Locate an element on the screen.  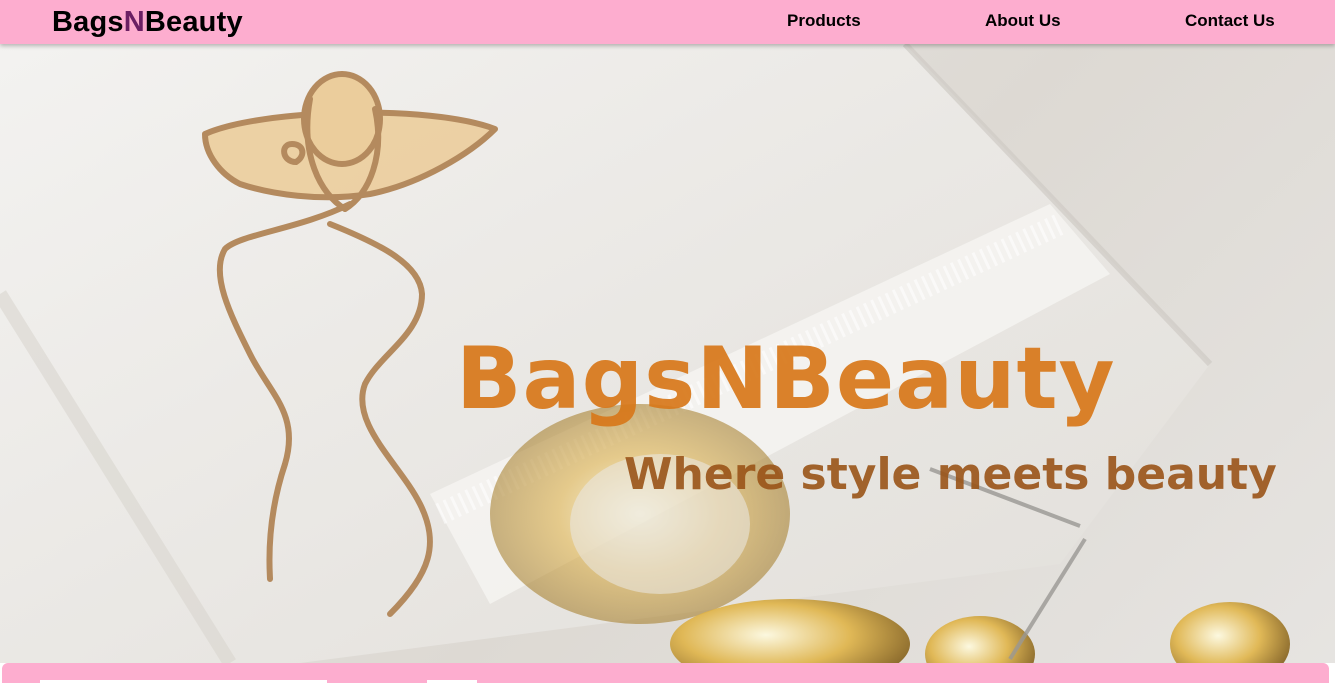
nav-link-about-us: About Us is located at coordinates (1023, 21).